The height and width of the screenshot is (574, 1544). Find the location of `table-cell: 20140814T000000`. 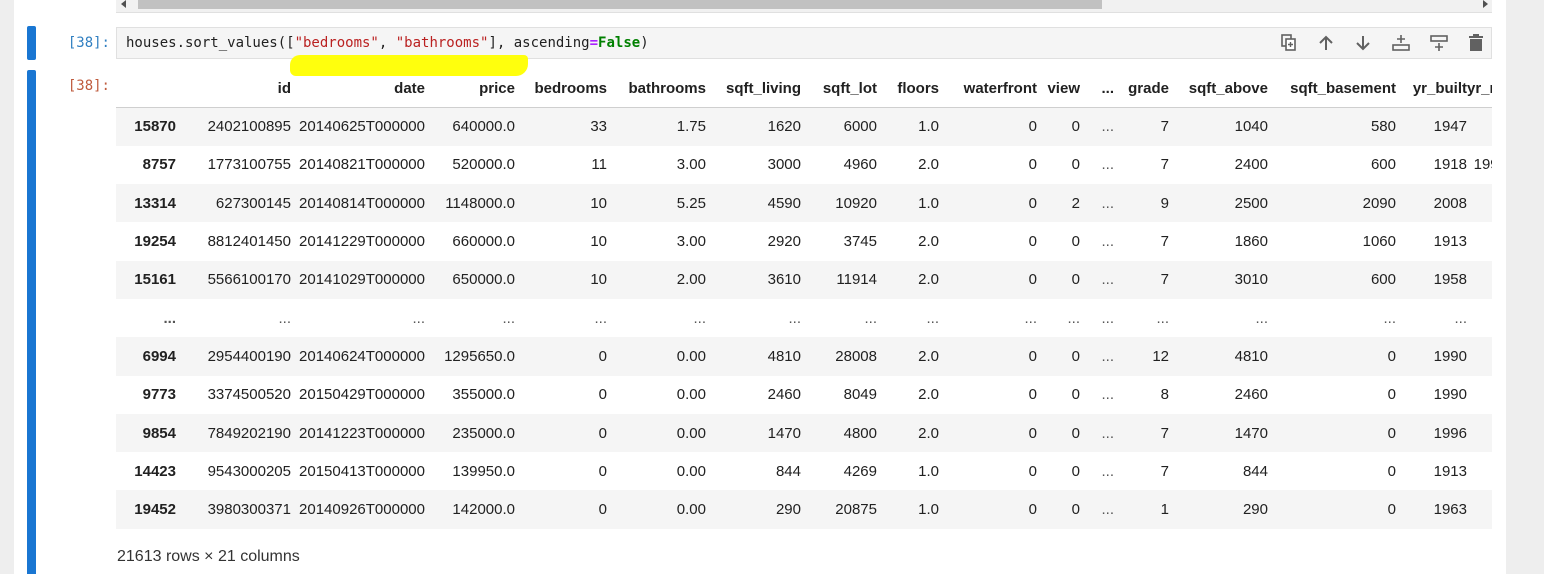

table-cell: 20140814T000000 is located at coordinates (362, 203).